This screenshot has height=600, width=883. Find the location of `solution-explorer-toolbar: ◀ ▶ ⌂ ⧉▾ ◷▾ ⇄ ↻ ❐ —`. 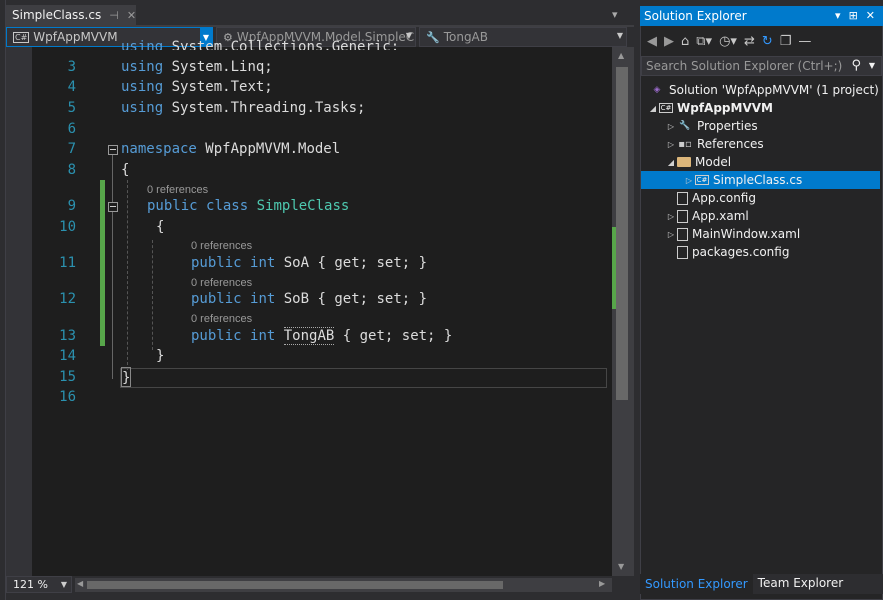

solution-explorer-toolbar: ◀ ▶ ⌂ ⧉▾ ◷▾ ⇄ ↻ ❐ — is located at coordinates (761, 41).